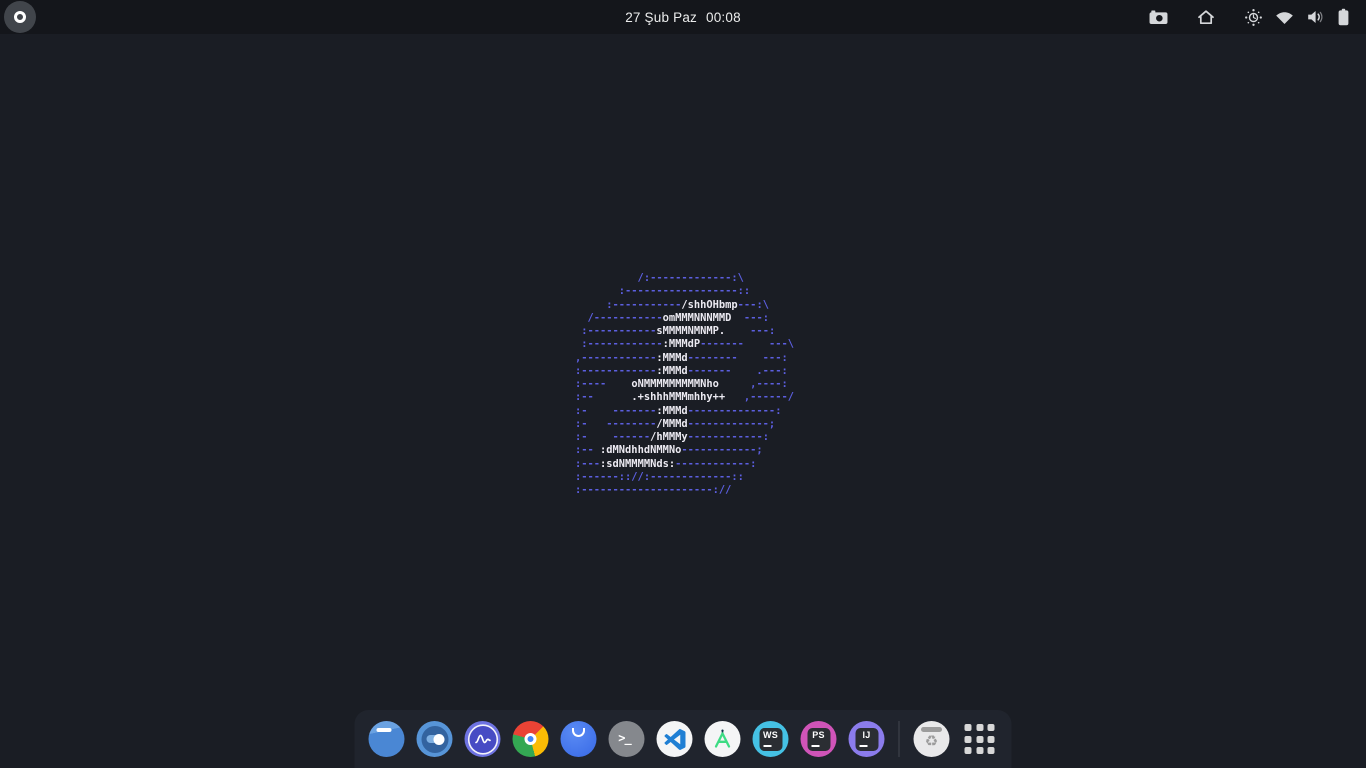  I want to click on wifi-icon, so click(1284, 17).